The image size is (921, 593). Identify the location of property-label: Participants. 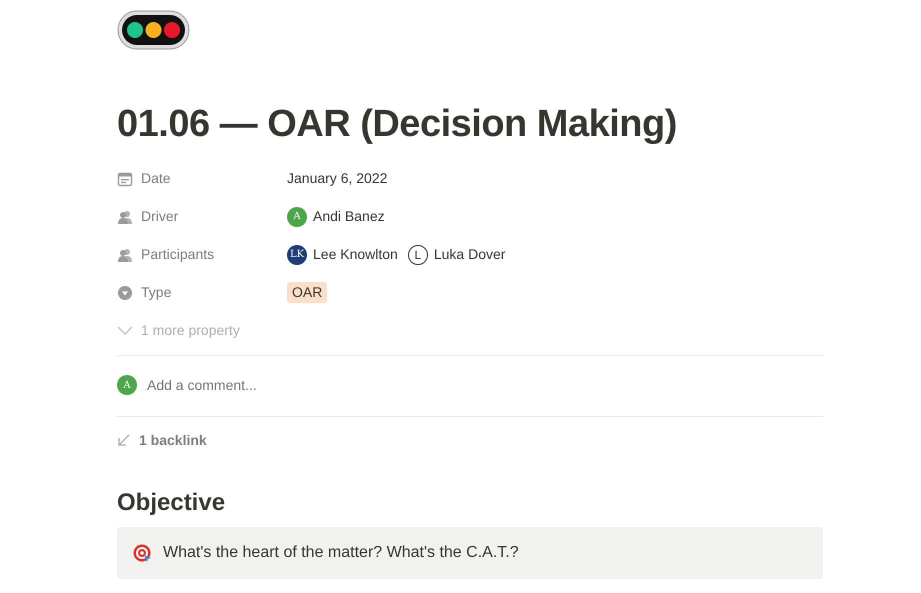
(177, 254).